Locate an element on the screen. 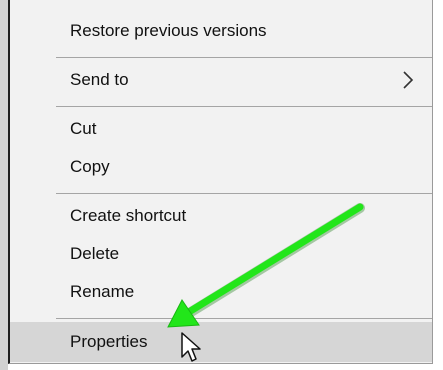 The image size is (443, 370). menu-item-label: Copy is located at coordinates (90, 166).